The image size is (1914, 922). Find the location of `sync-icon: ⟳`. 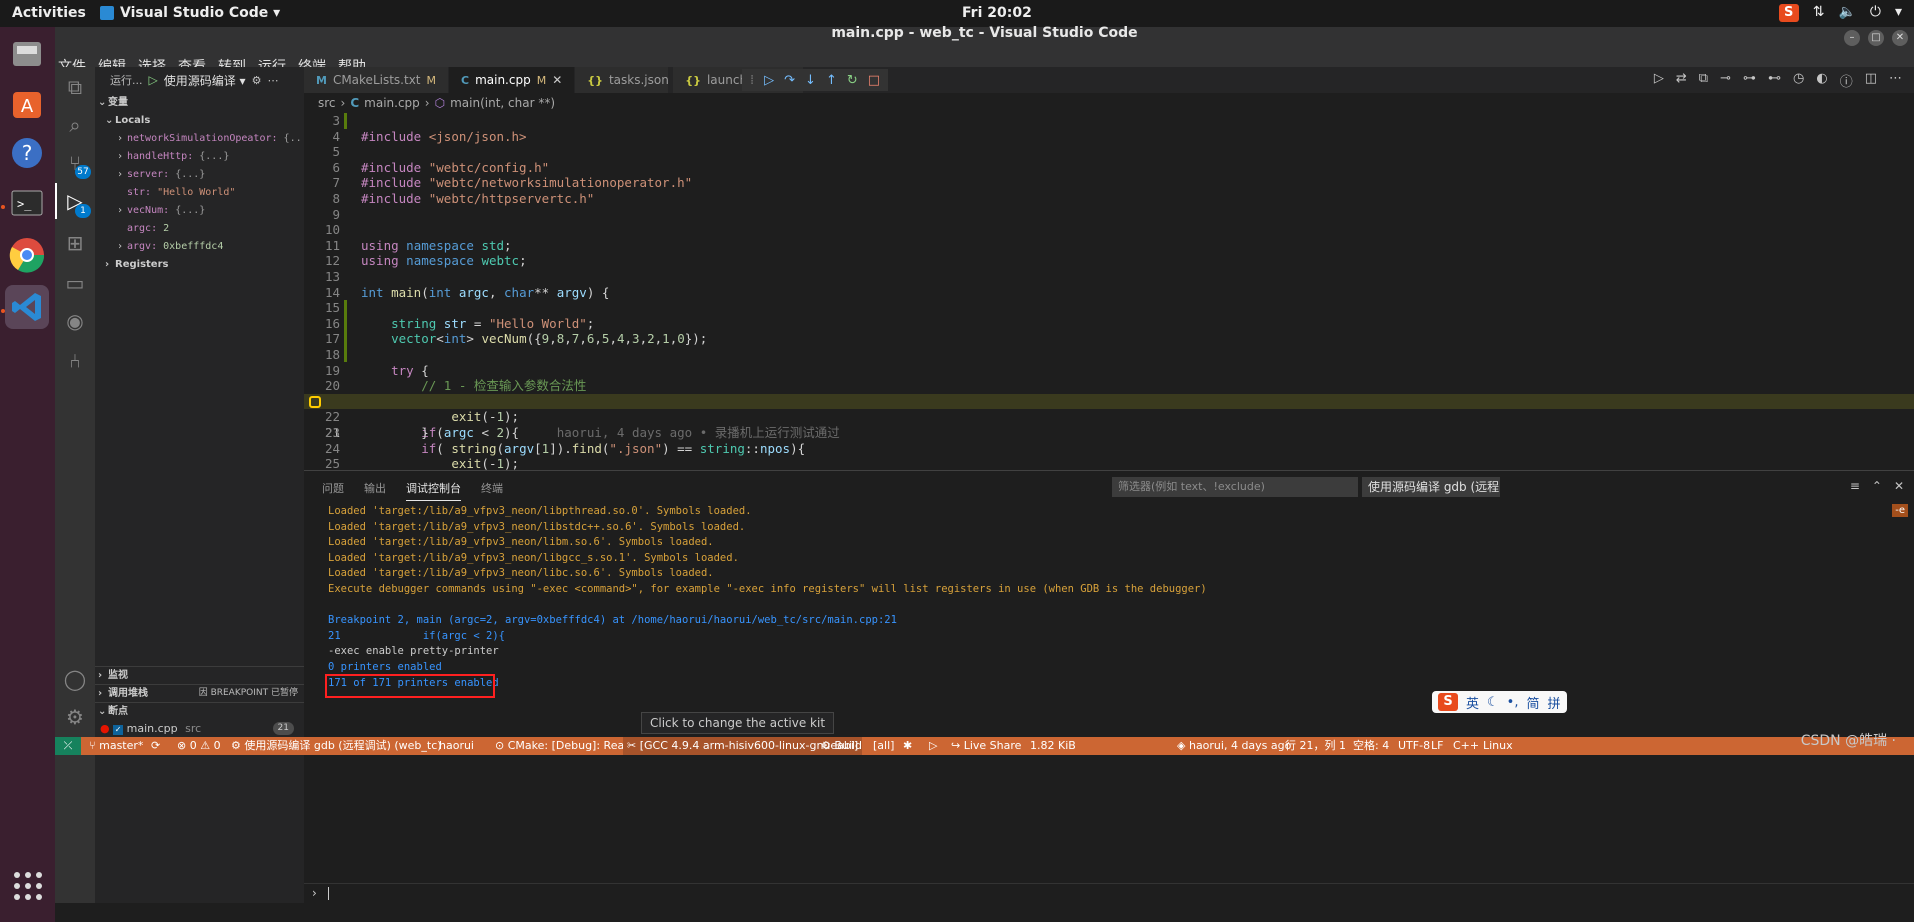

sync-icon: ⟳ is located at coordinates (155, 746).